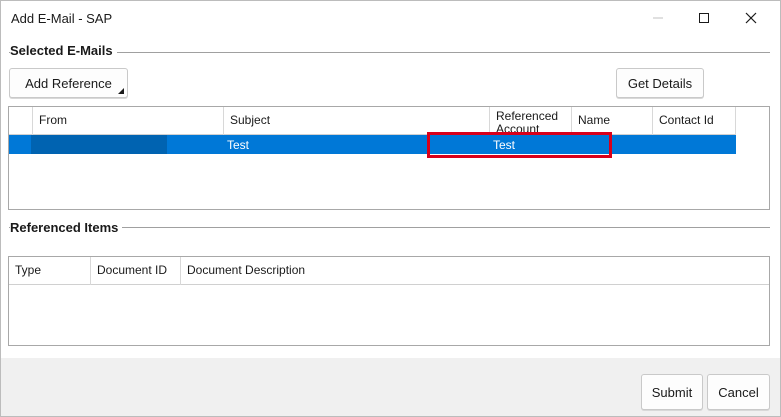 This screenshot has width=781, height=417. What do you see at coordinates (63, 50) in the screenshot?
I see `selected-emails-title: Selected E-Mails` at bounding box center [63, 50].